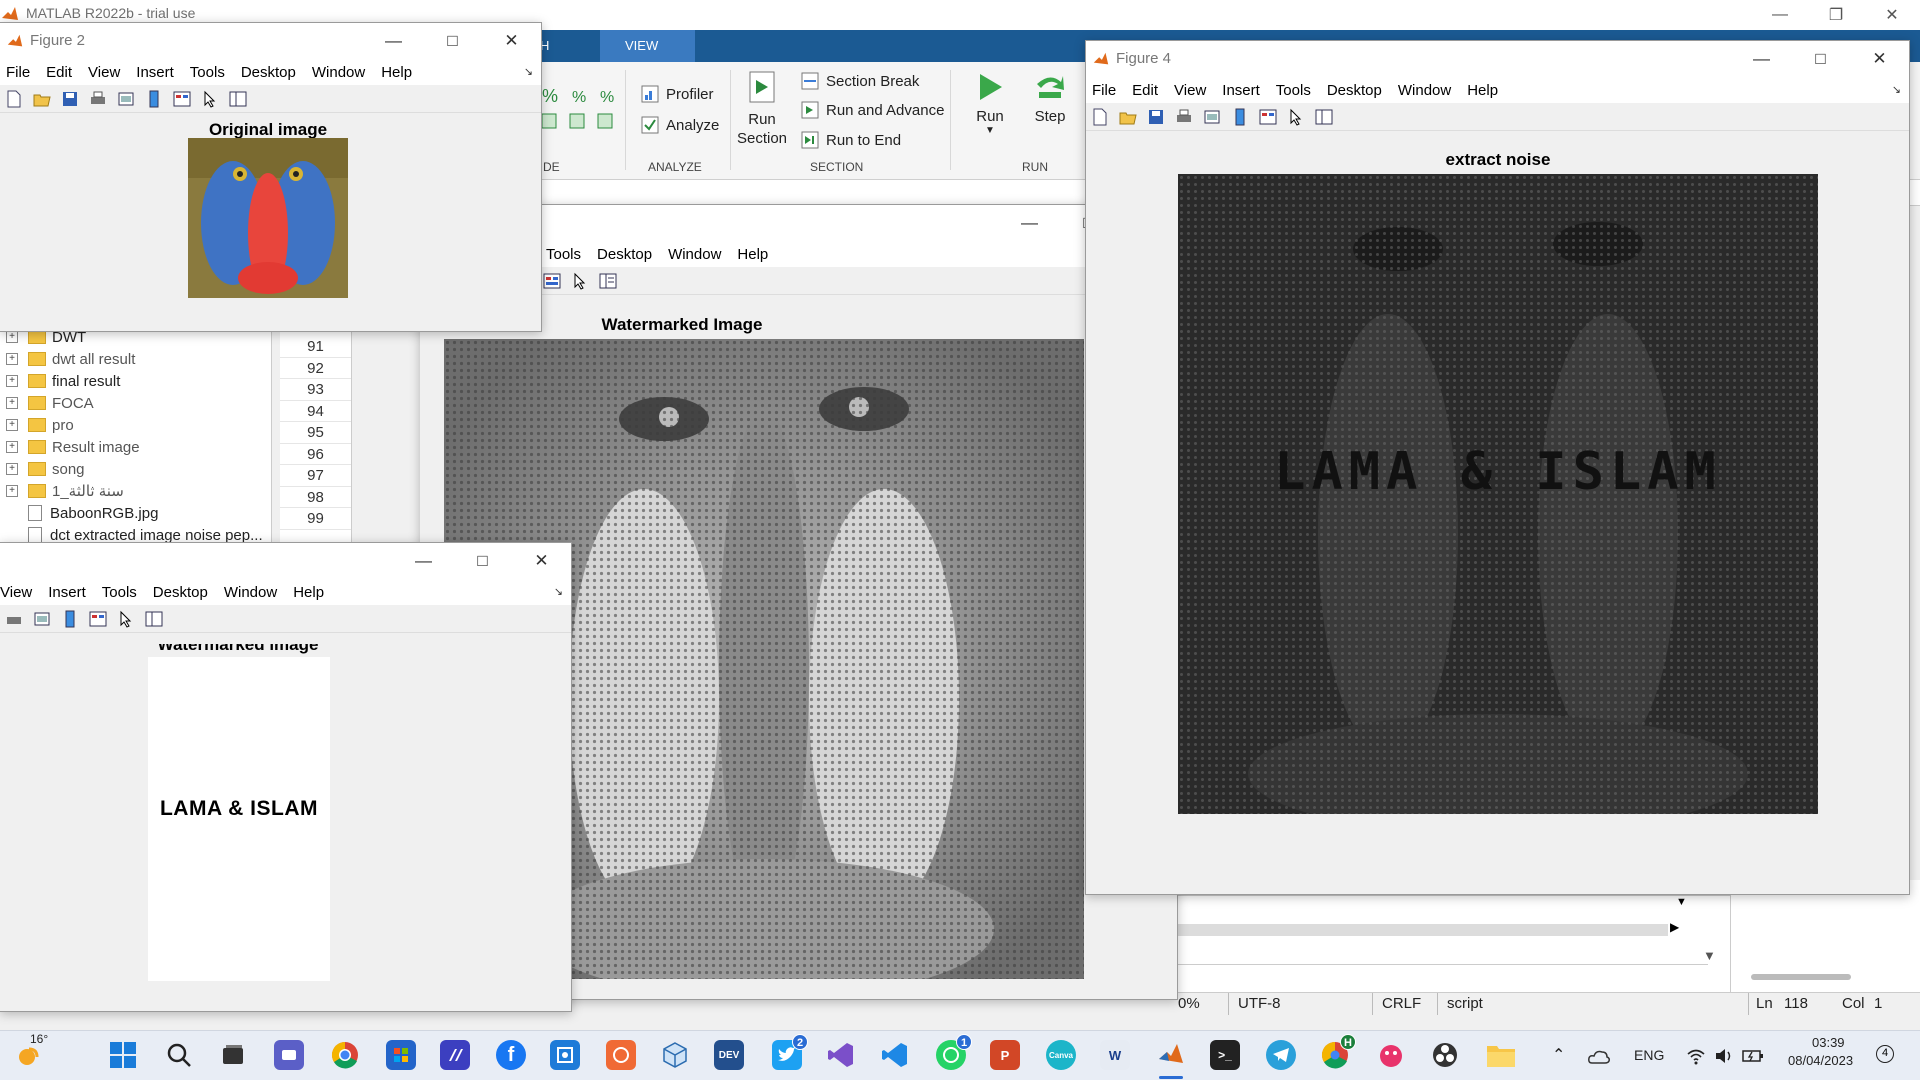 The height and width of the screenshot is (1080, 1920). What do you see at coordinates (62, 491) in the screenshot?
I see `folder-item: + سنة ثالثة_1` at bounding box center [62, 491].